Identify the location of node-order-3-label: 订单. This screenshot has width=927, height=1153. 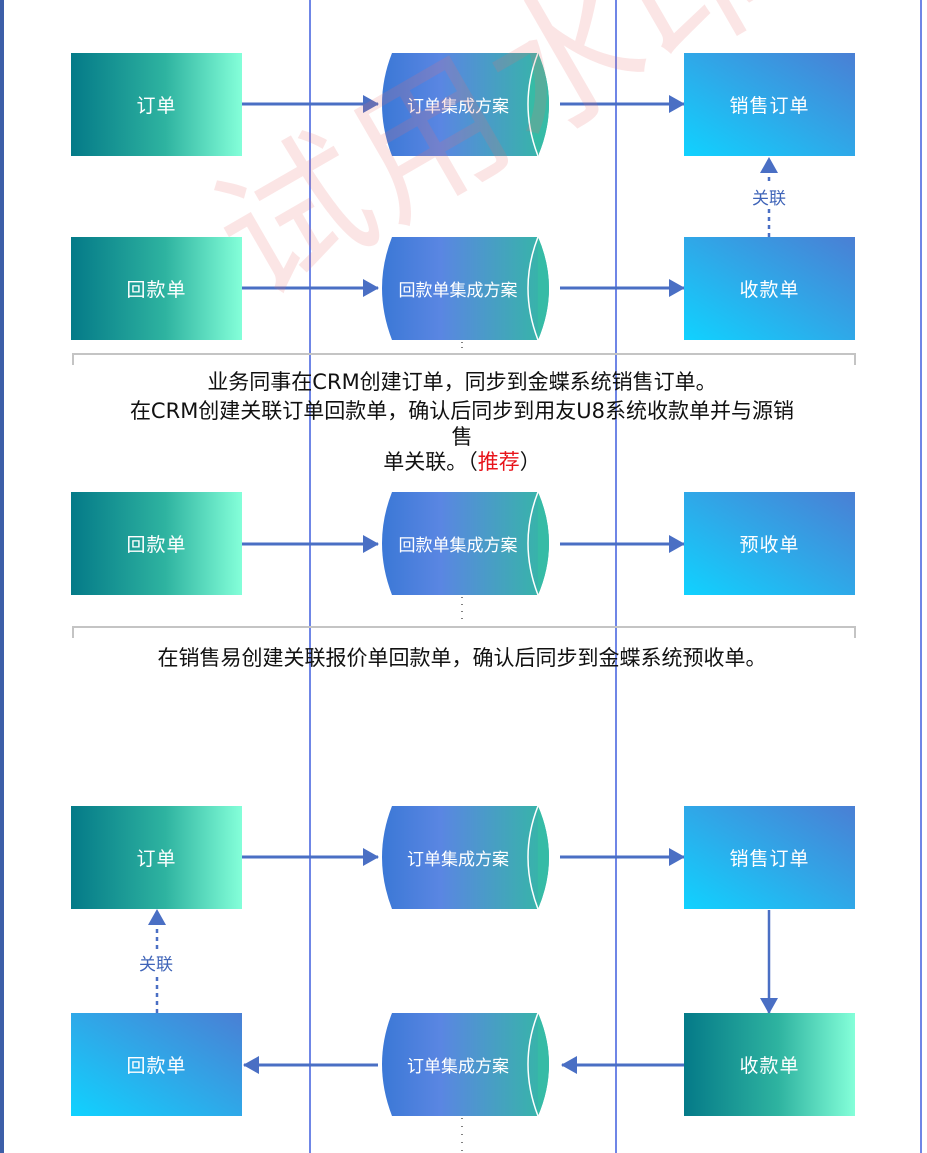
(156, 859).